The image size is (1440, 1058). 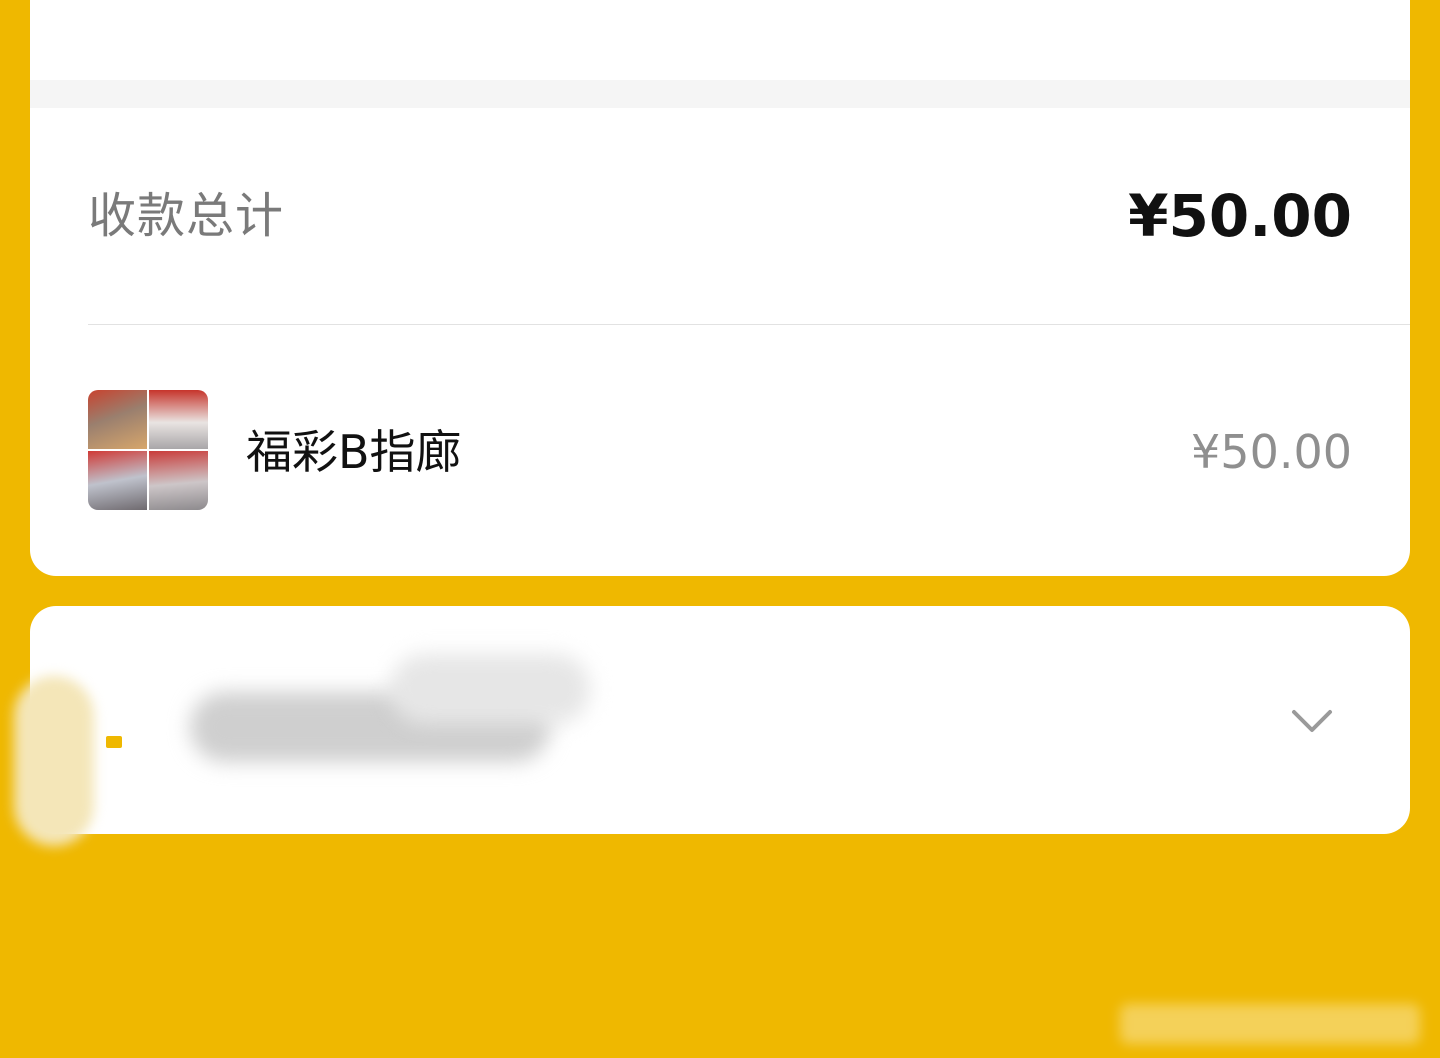 I want to click on merchant-thumbnail, so click(x=148, y=450).